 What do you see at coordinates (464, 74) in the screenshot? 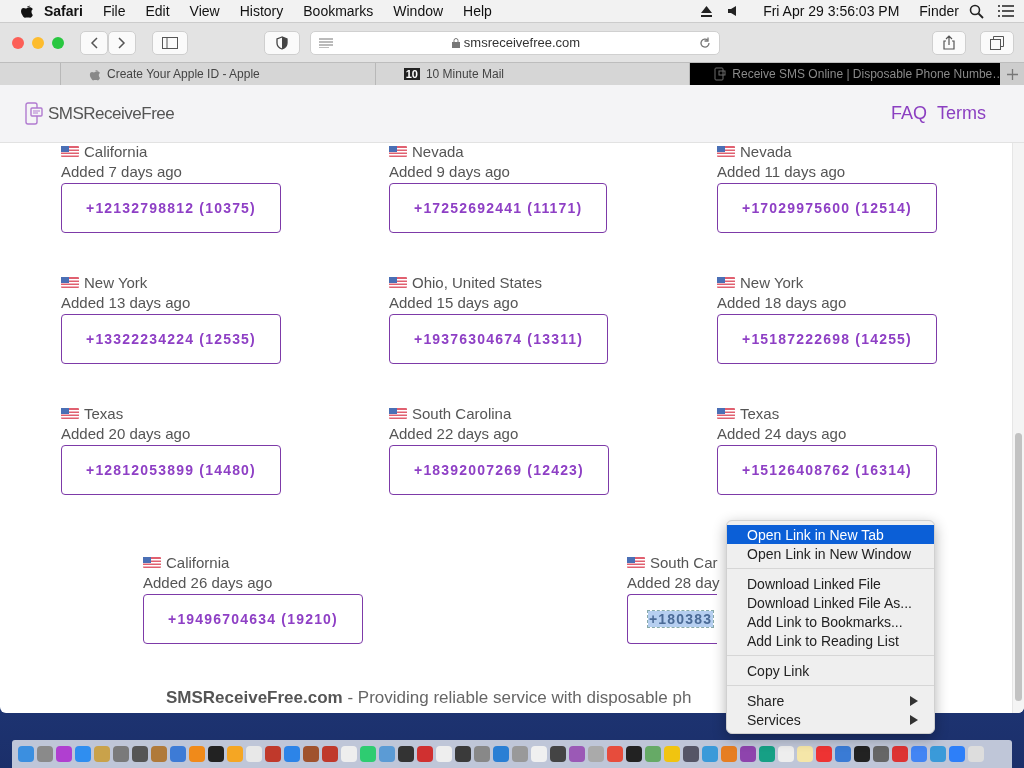
I see `tab-title: 10 Minute Mail` at bounding box center [464, 74].